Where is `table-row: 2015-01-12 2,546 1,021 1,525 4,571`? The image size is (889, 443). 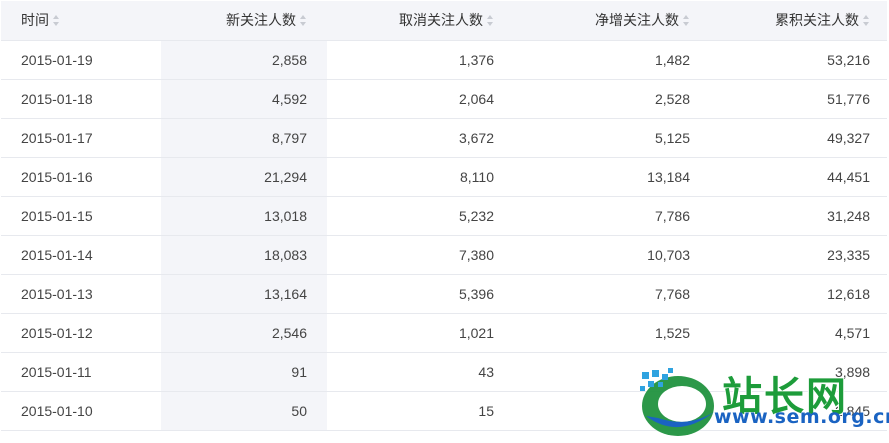 table-row: 2015-01-12 2,546 1,021 1,525 4,571 is located at coordinates (444, 333).